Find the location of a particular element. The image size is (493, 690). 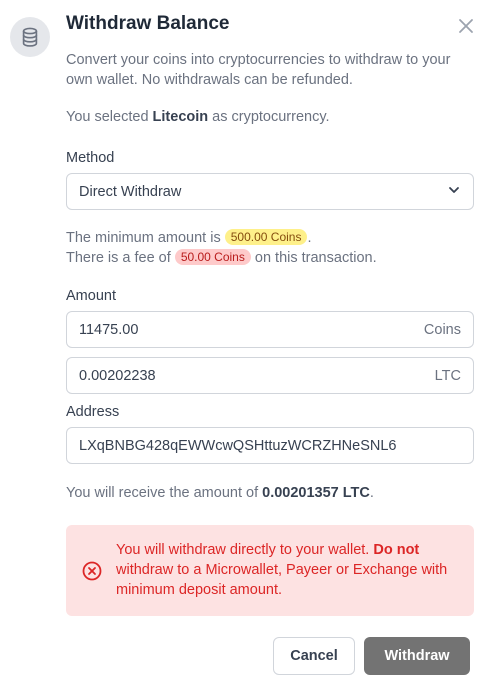

fee-badge: 50.00 Coins is located at coordinates (212, 257).